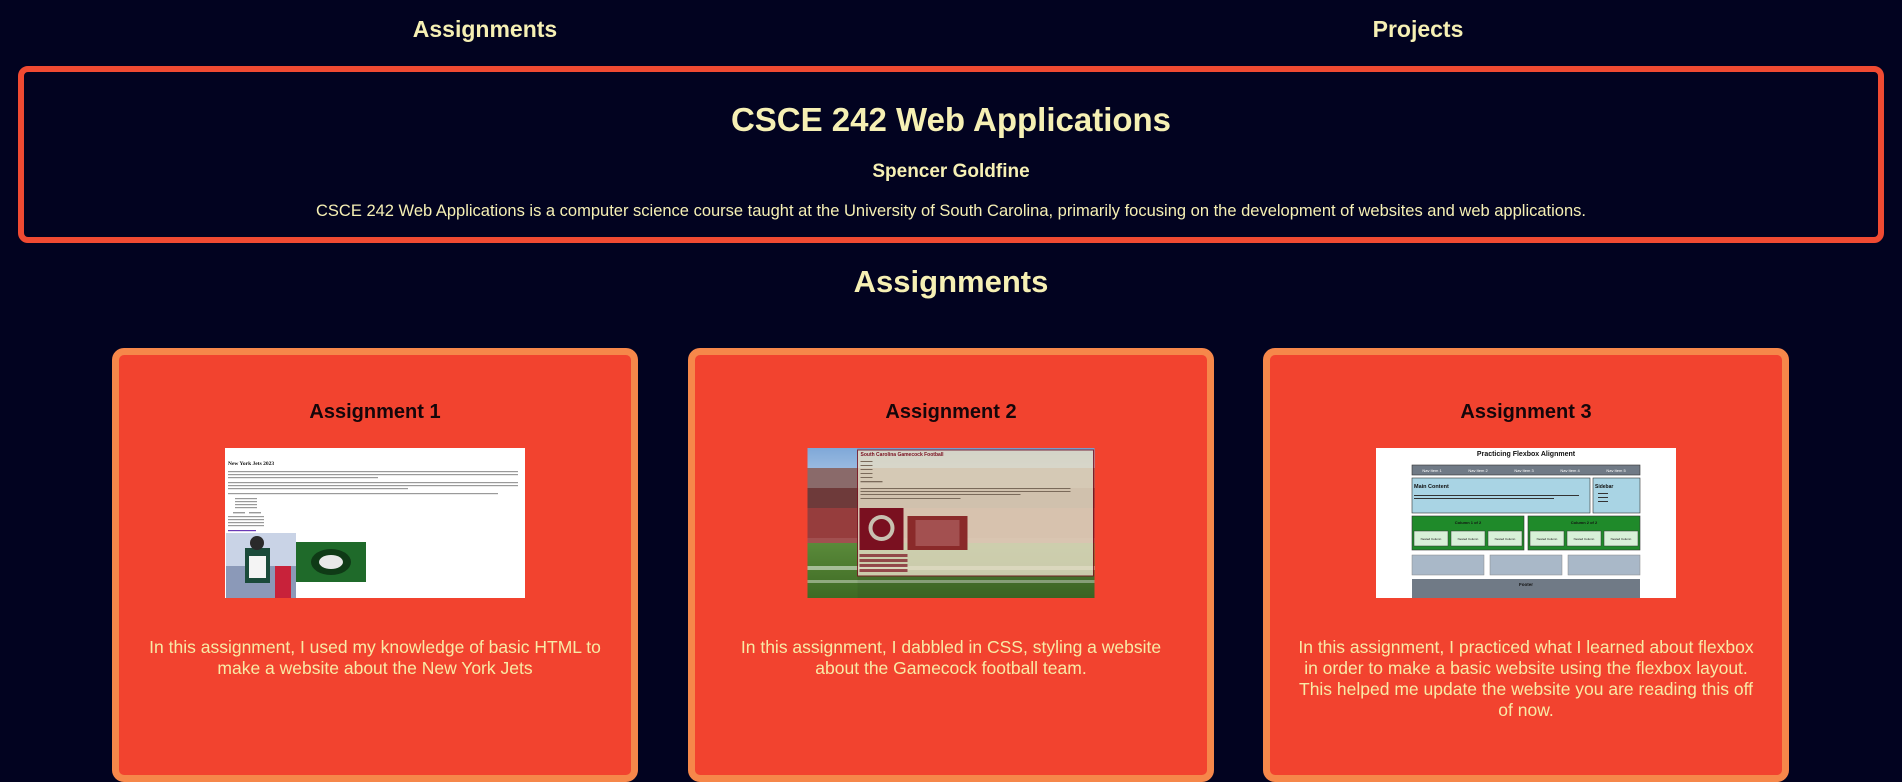 This screenshot has width=1902, height=782. I want to click on flexbox-preview-column-label: Column 1 of 2, so click(1468, 522).